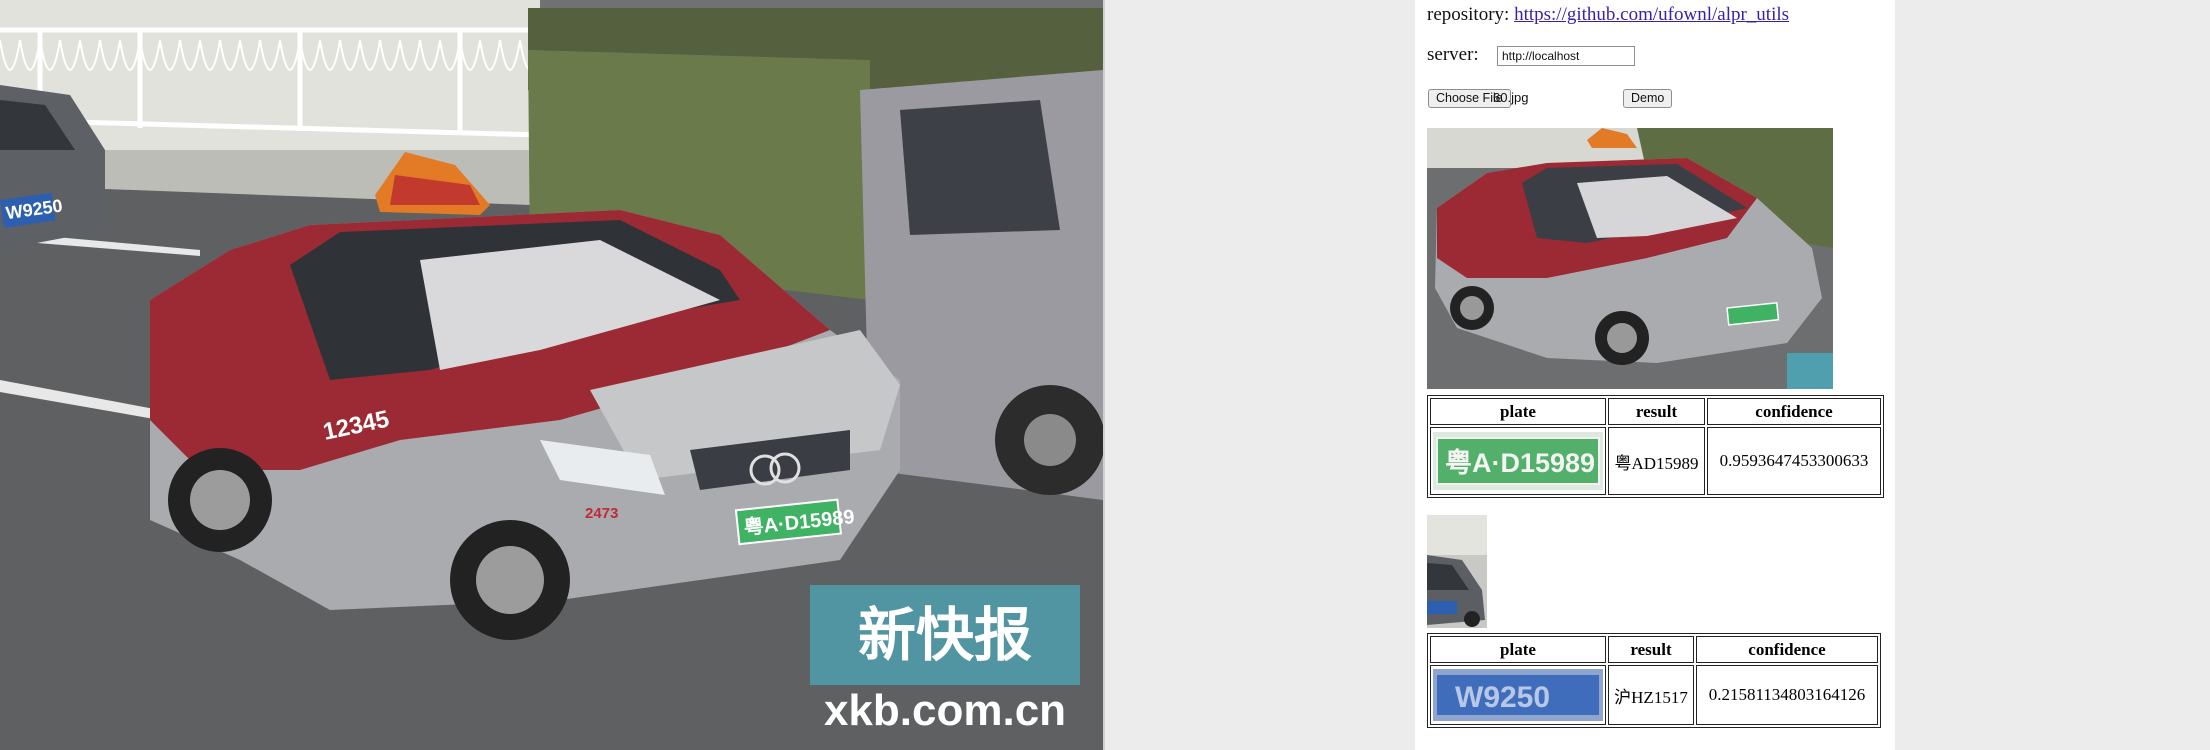 The image size is (2210, 750). What do you see at coordinates (1787, 695) in the screenshot?
I see `confidence-cell: 0.21581134803164126` at bounding box center [1787, 695].